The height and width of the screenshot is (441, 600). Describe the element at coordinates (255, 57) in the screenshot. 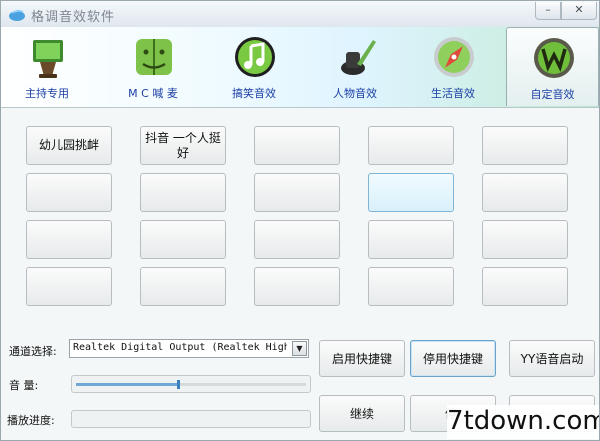

I see `music-note-icon` at that location.